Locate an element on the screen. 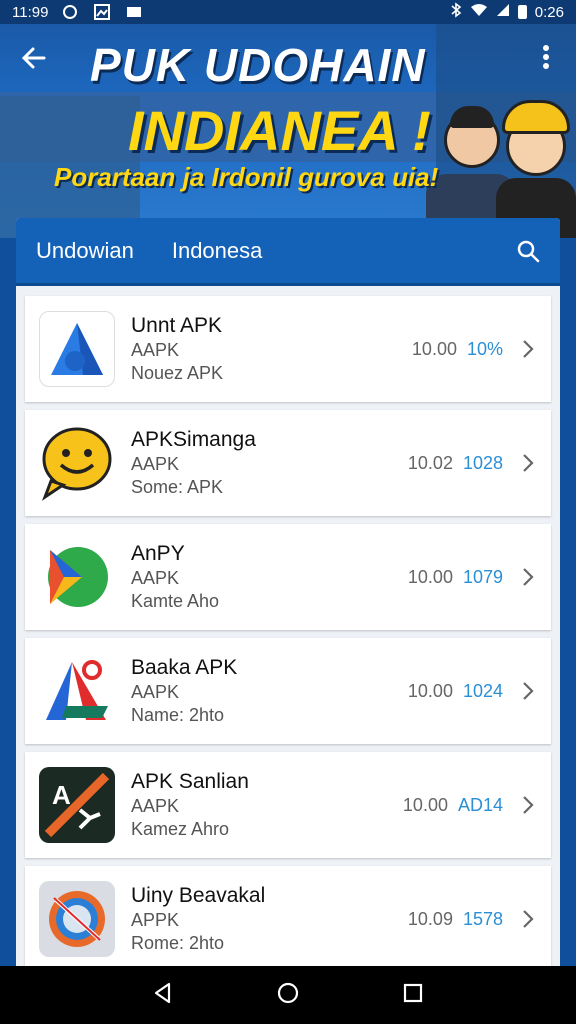 Image resolution: width=576 pixels, height=1024 pixels. bluetooth-icon is located at coordinates (456, 12).